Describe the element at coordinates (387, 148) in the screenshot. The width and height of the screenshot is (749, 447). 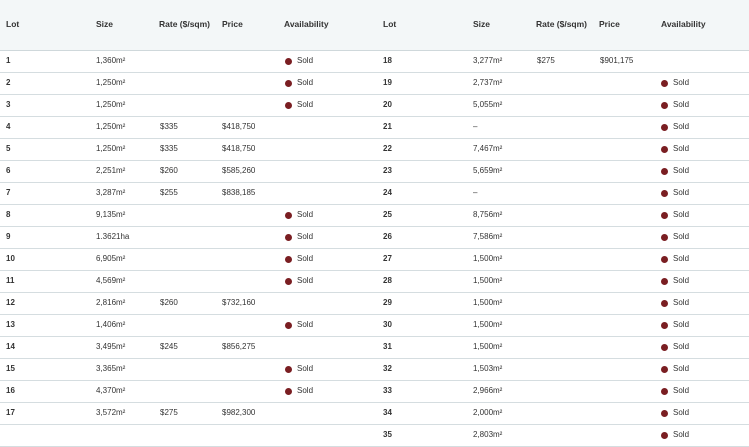
I see `cell-lot: 22` at that location.